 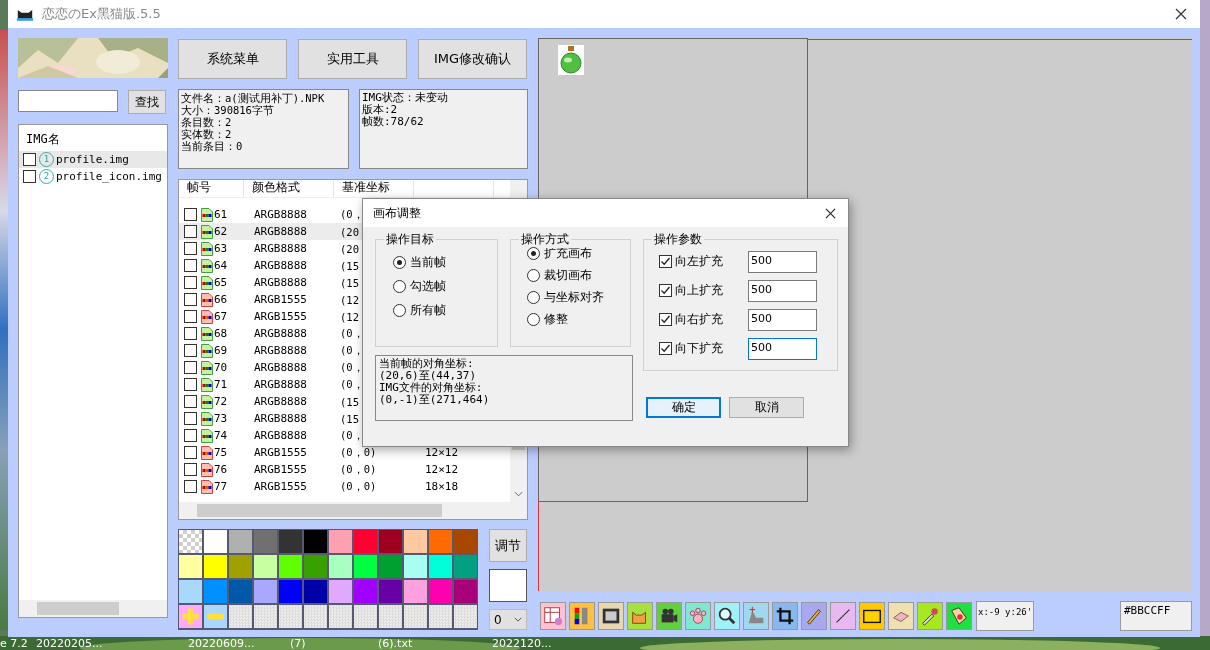 What do you see at coordinates (582, 616) in the screenshot?
I see `palette-tool-button` at bounding box center [582, 616].